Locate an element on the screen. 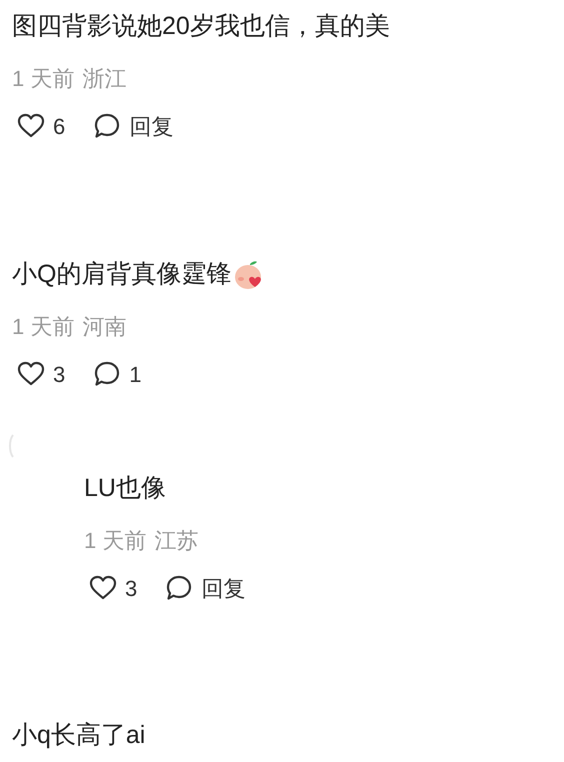  comment-location: 浙江 is located at coordinates (104, 78).